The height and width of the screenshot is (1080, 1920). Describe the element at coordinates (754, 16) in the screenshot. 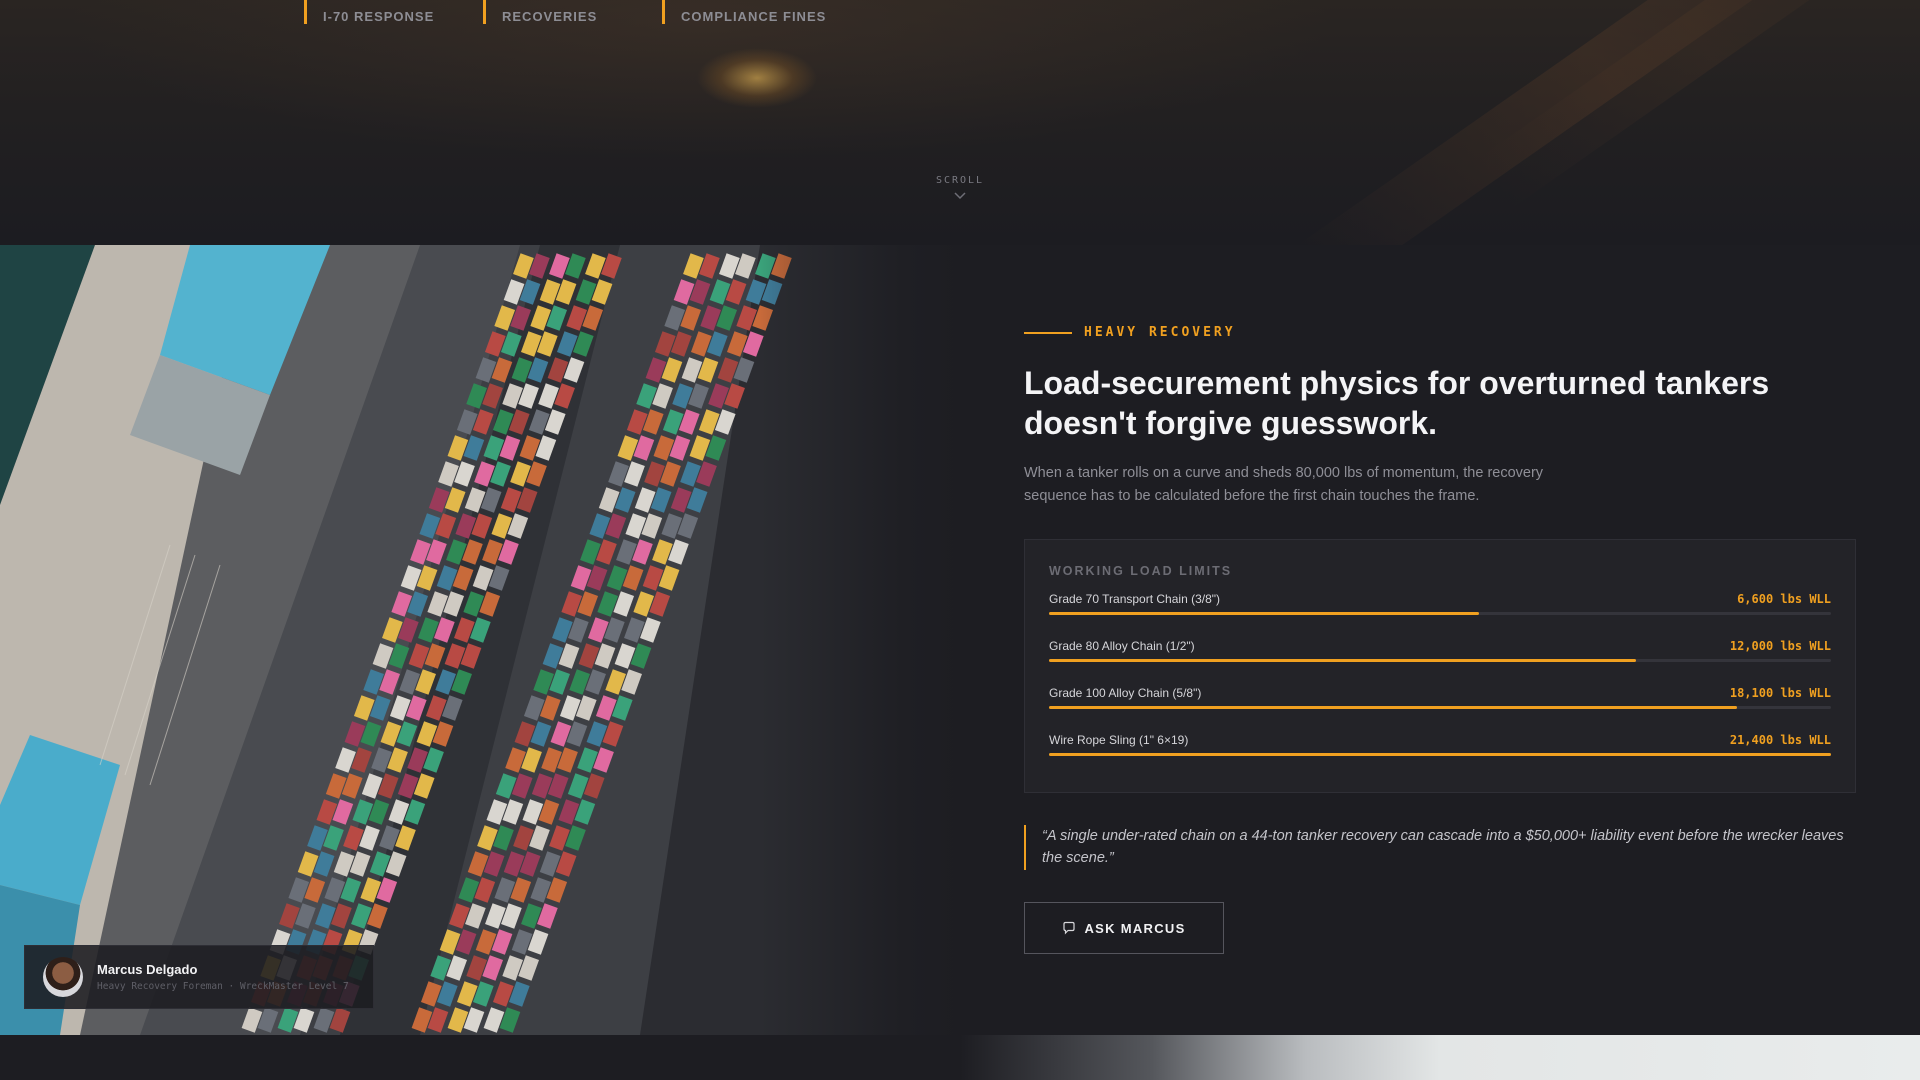

I see `hero-stat-label: COMPLIANCE FINES` at that location.